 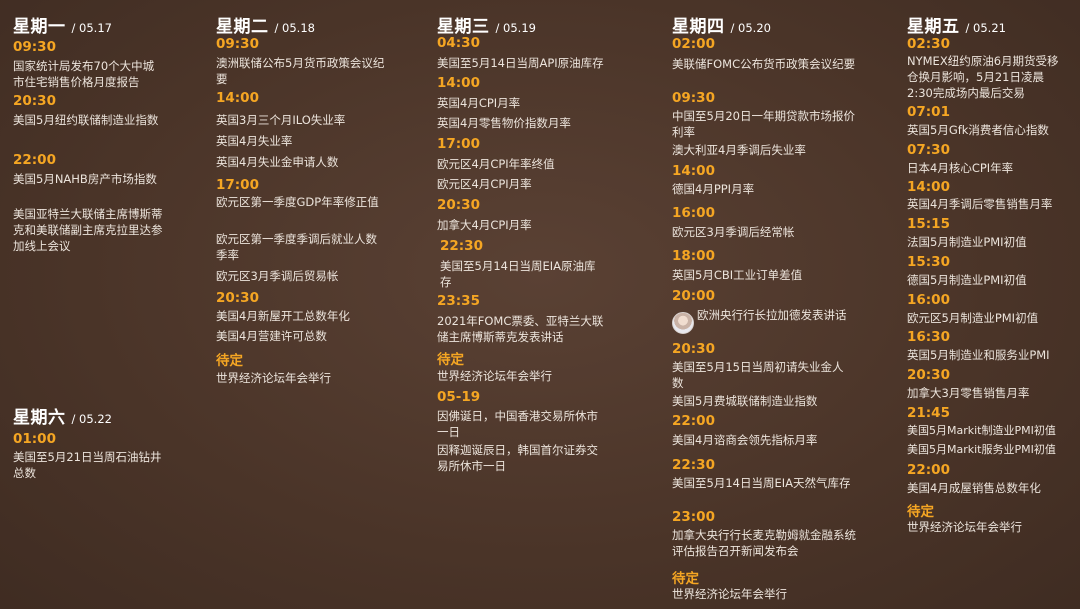 I want to click on day-date: / 05.20, so click(x=750, y=28).